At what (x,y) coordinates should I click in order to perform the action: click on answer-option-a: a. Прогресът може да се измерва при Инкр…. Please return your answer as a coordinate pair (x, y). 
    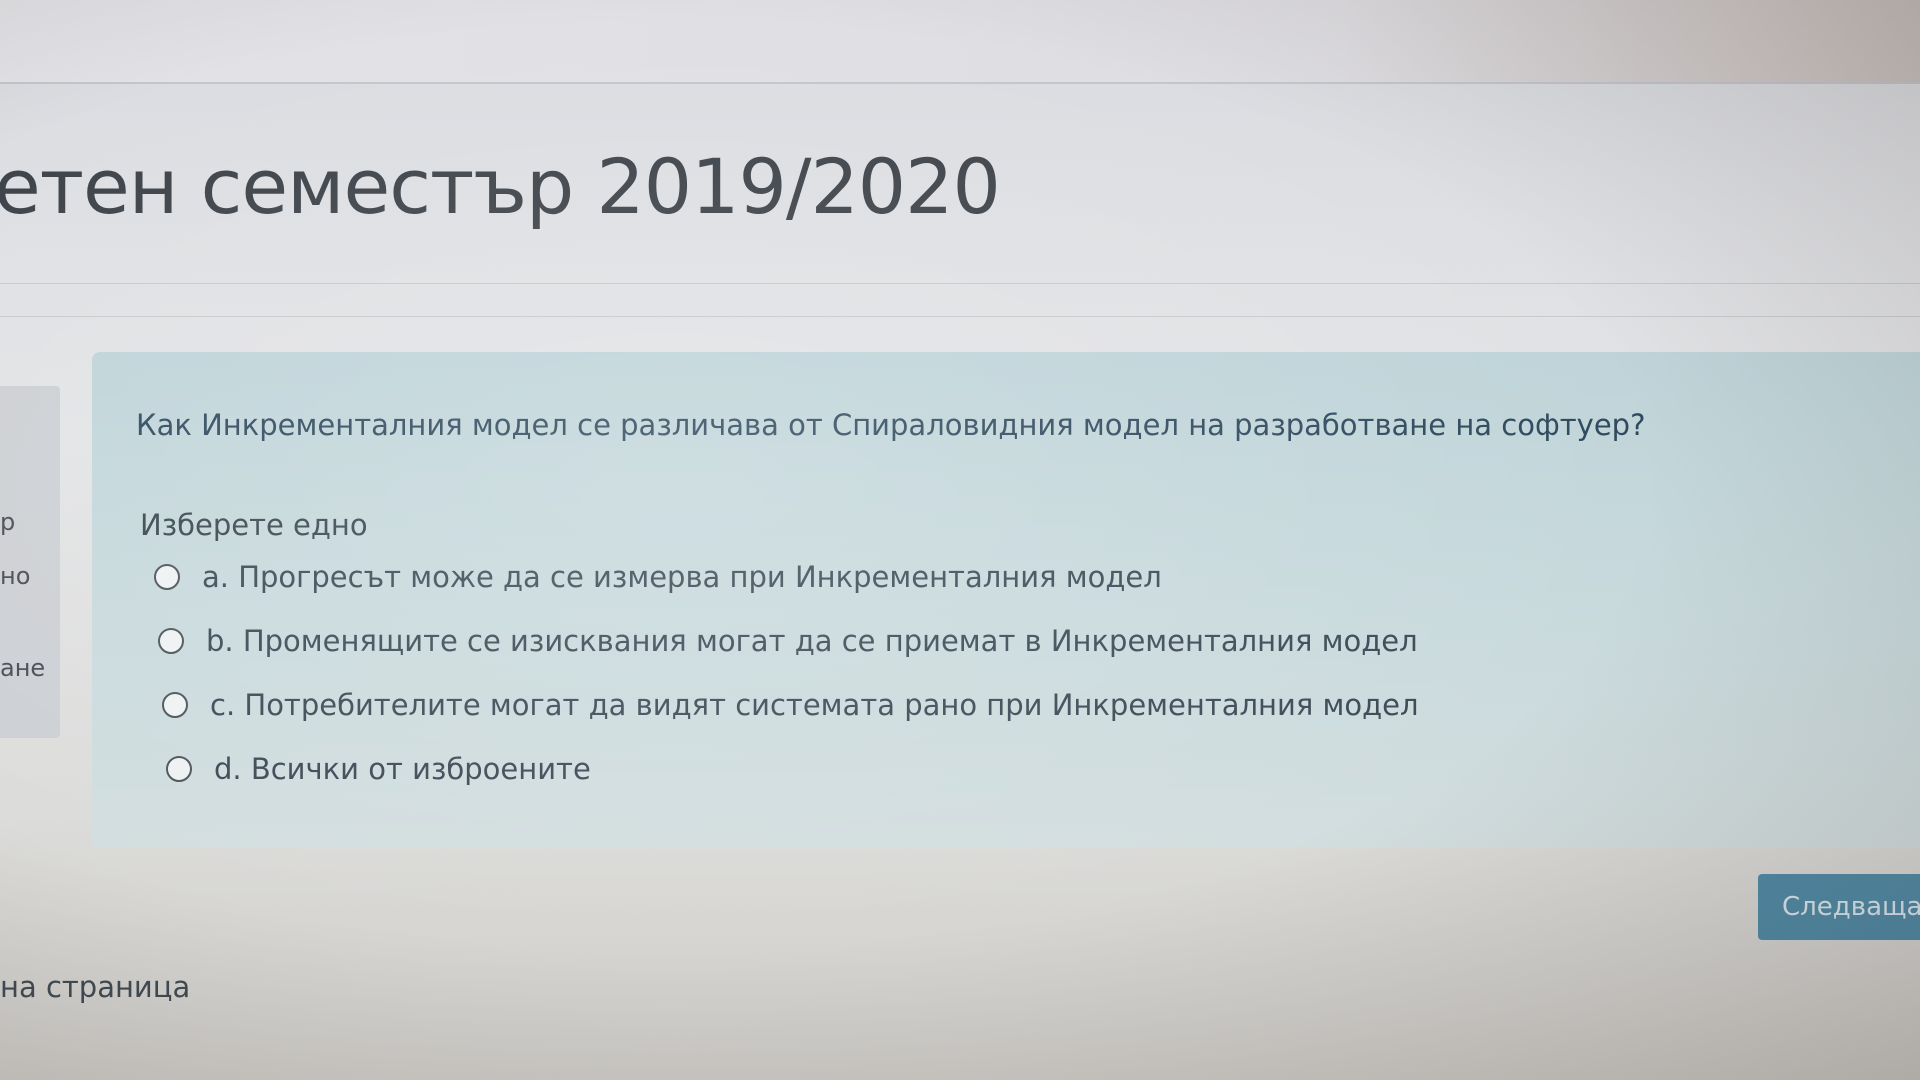
    Looking at the image, I should click on (658, 577).